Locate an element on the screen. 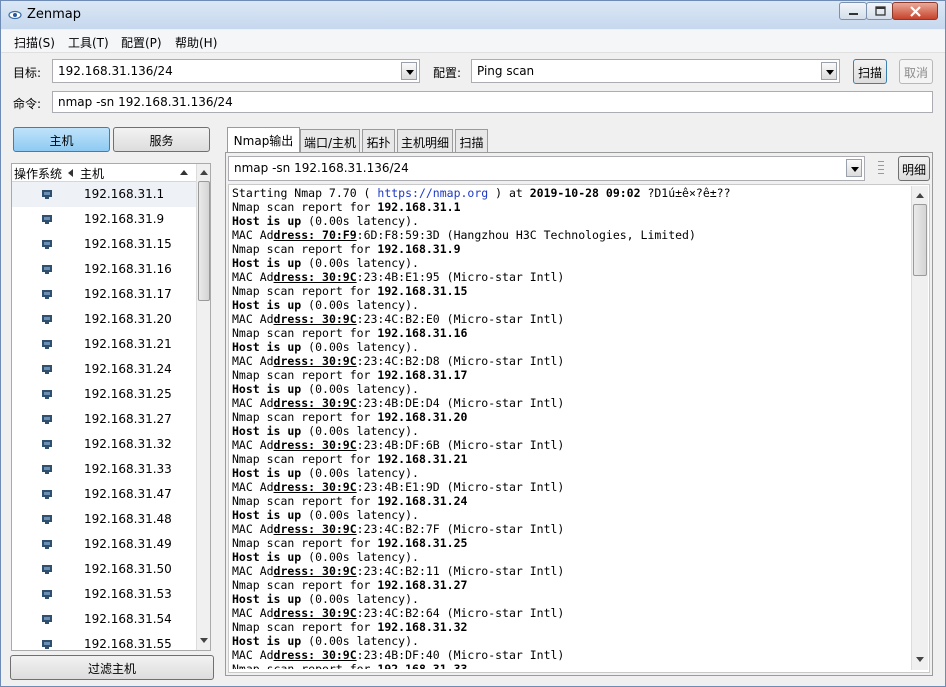 This screenshot has width=946, height=687. nmap-link: https://nmap.org is located at coordinates (432, 193).